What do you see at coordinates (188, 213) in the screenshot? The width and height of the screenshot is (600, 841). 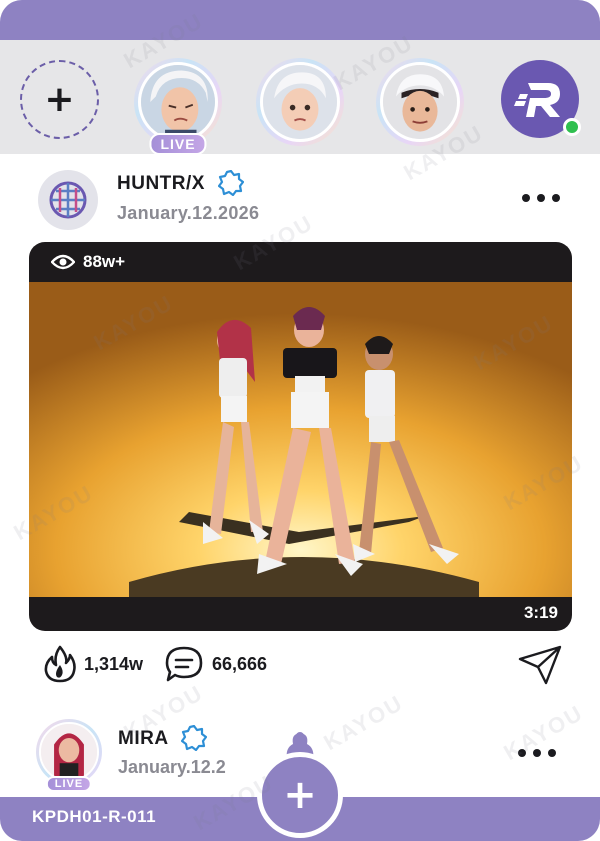 I see `post-date: January.12.2026` at bounding box center [188, 213].